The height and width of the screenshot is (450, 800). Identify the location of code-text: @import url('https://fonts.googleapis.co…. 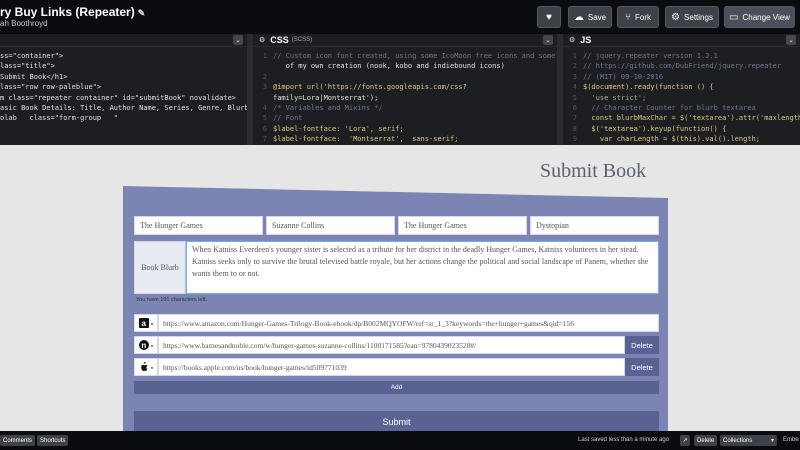
(370, 87).